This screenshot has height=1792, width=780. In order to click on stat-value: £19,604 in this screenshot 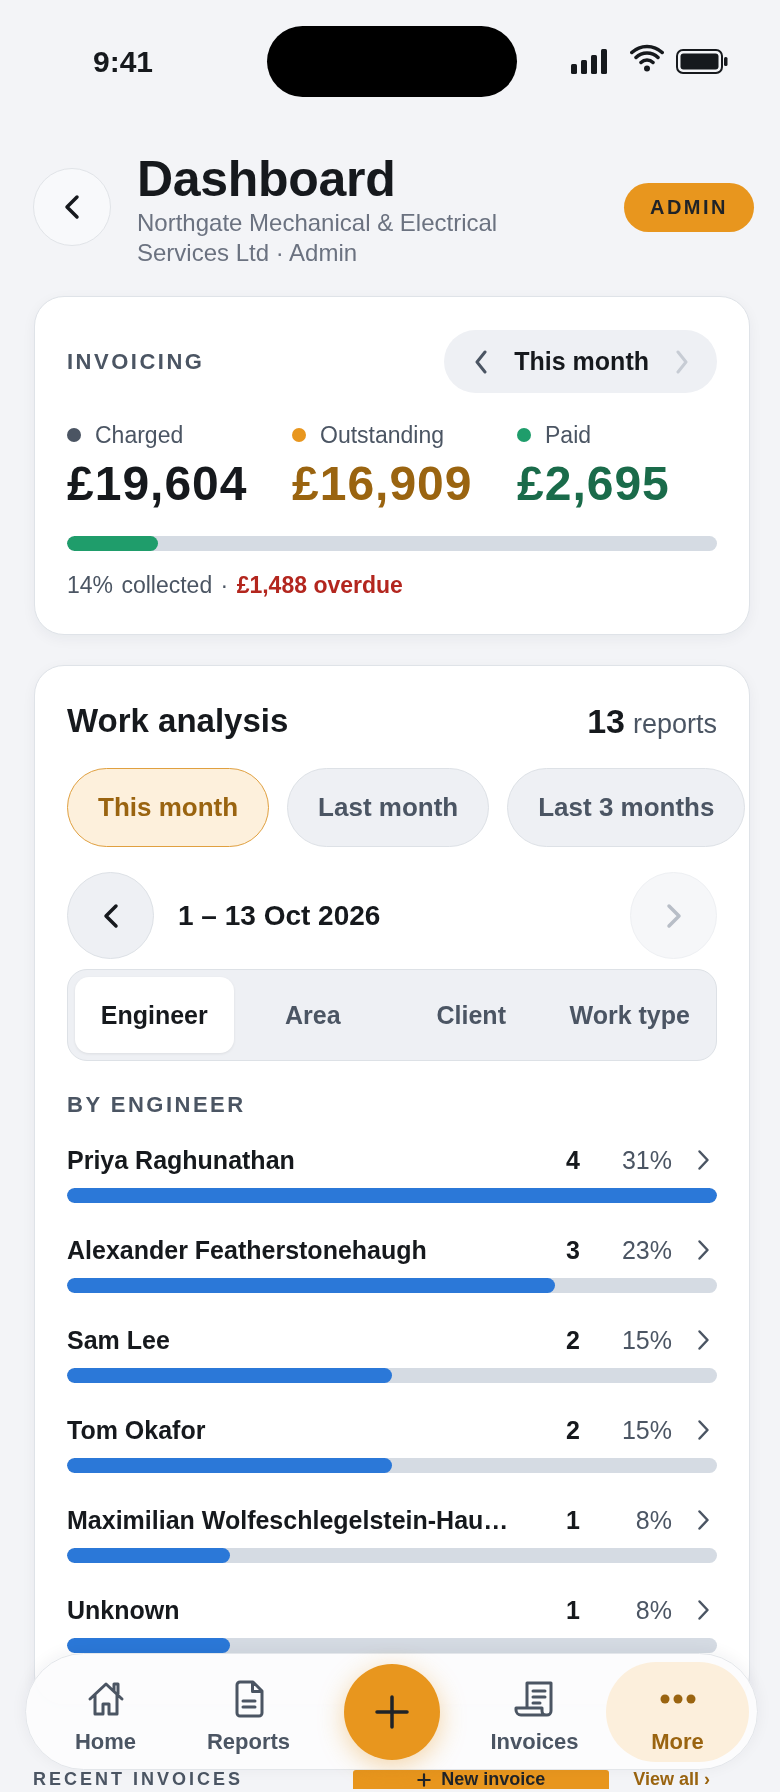, I will do `click(157, 484)`.